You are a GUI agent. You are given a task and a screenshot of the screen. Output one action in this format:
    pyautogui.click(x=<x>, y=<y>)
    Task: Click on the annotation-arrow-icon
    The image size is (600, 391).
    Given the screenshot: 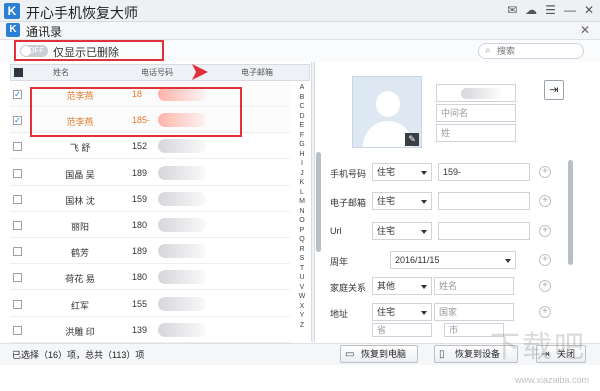 What is the action you would take?
    pyautogui.click(x=200, y=72)
    